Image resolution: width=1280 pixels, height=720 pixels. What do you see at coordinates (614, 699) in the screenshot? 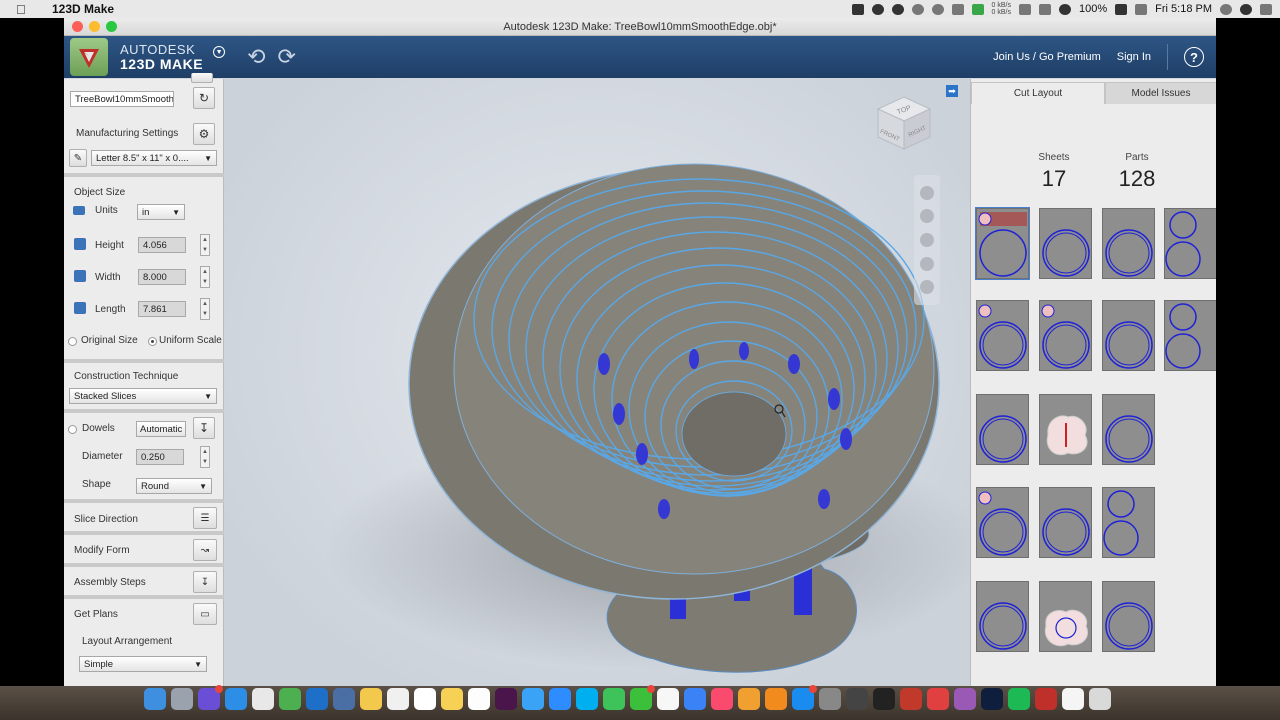
I see `facetime-icon` at bounding box center [614, 699].